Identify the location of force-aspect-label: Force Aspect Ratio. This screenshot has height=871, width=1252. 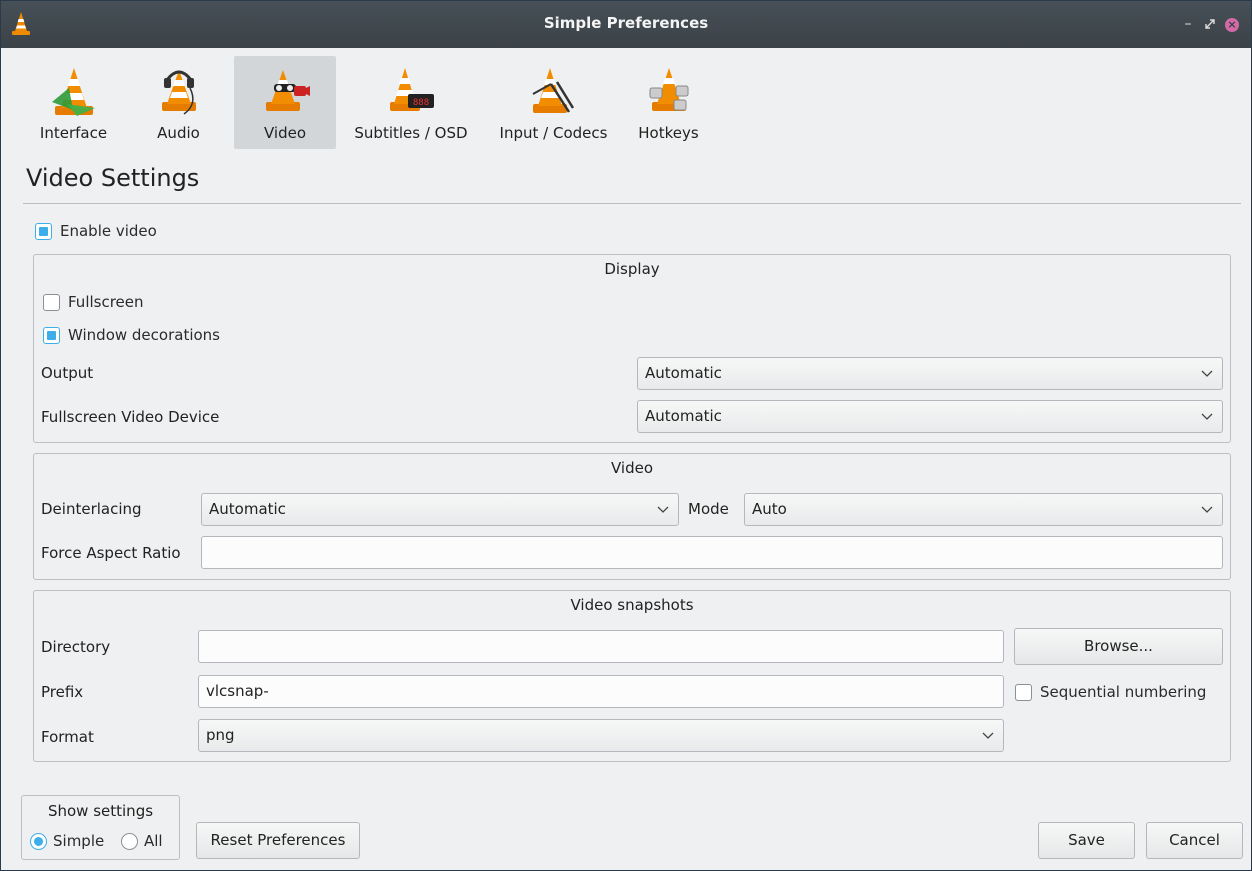
(111, 553).